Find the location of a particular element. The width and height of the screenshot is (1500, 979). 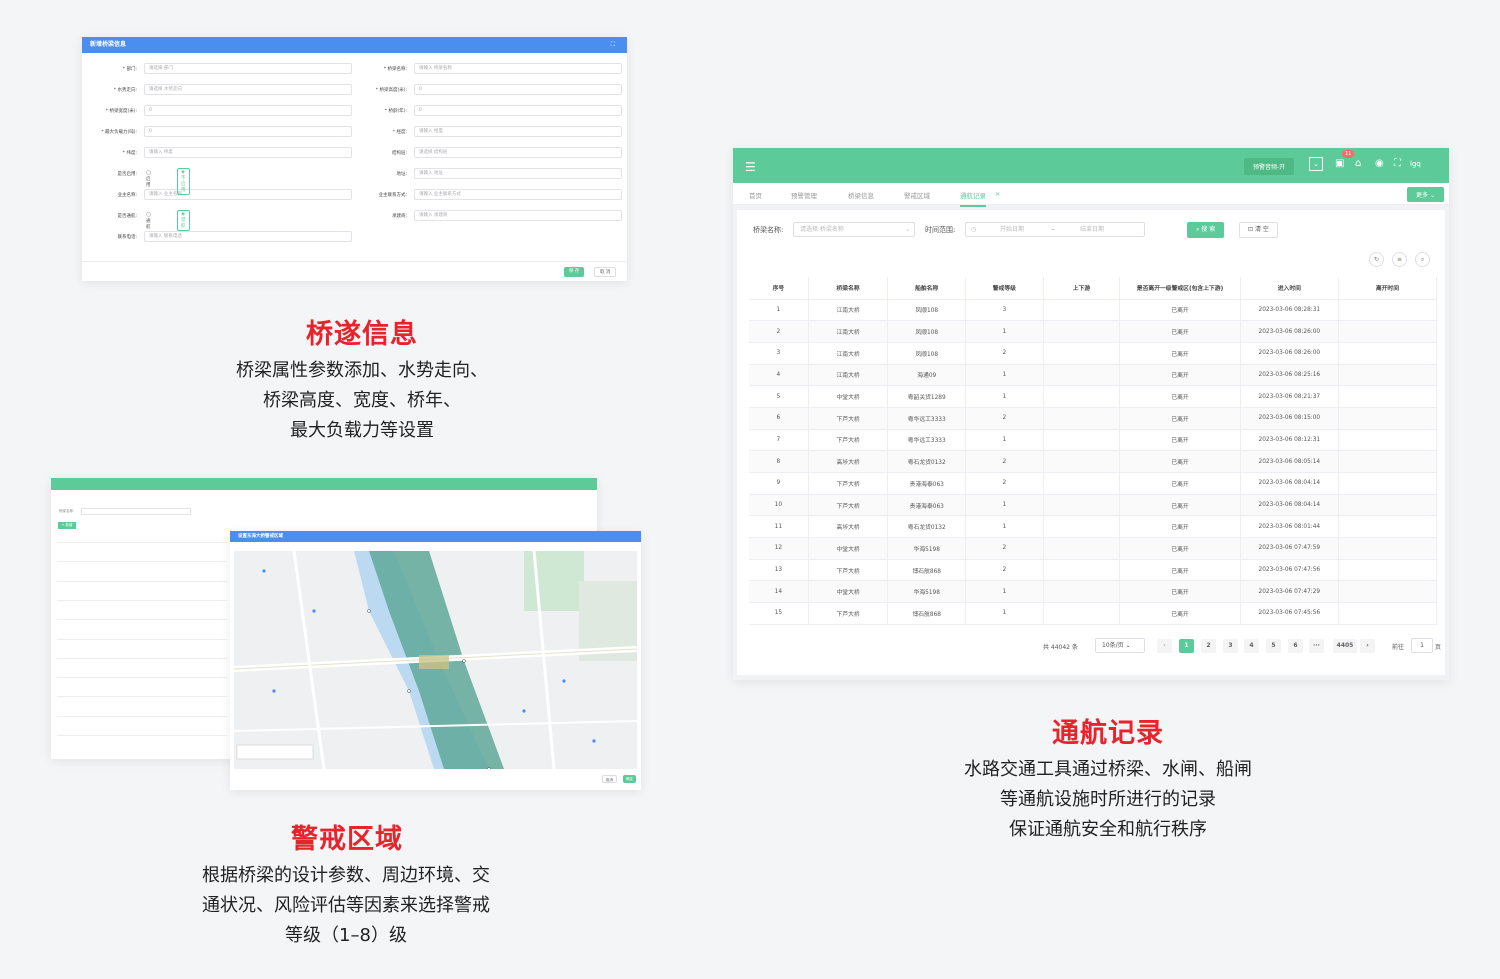

radio-option: 通航 is located at coordinates (149, 221).